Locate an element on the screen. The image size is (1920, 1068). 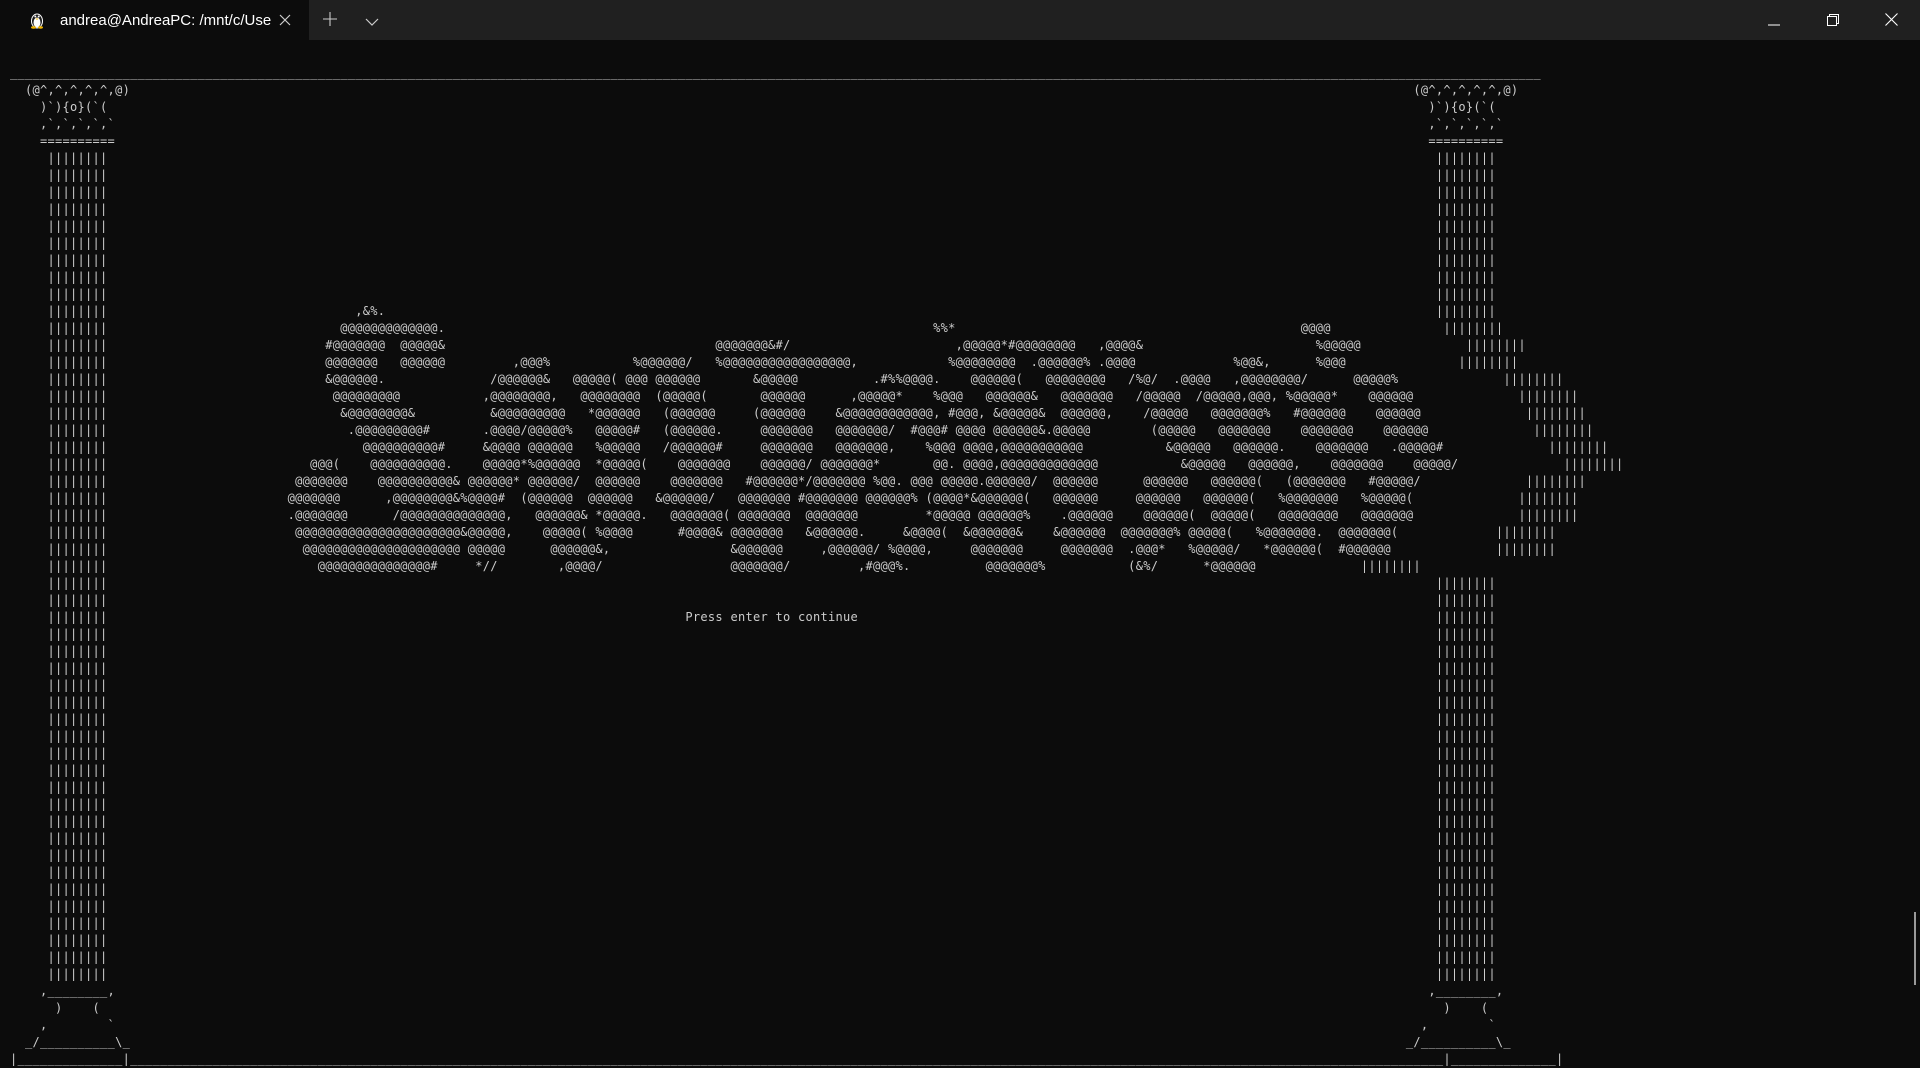
close-window-button is located at coordinates (1891, 20).